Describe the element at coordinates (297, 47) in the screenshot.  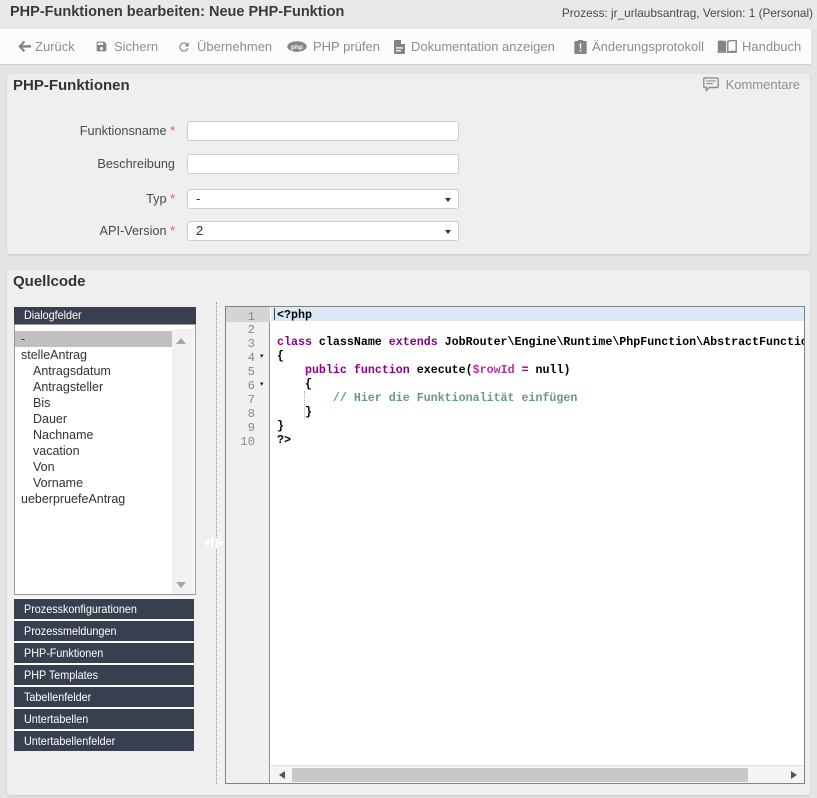
I see `svg-text: php` at that location.